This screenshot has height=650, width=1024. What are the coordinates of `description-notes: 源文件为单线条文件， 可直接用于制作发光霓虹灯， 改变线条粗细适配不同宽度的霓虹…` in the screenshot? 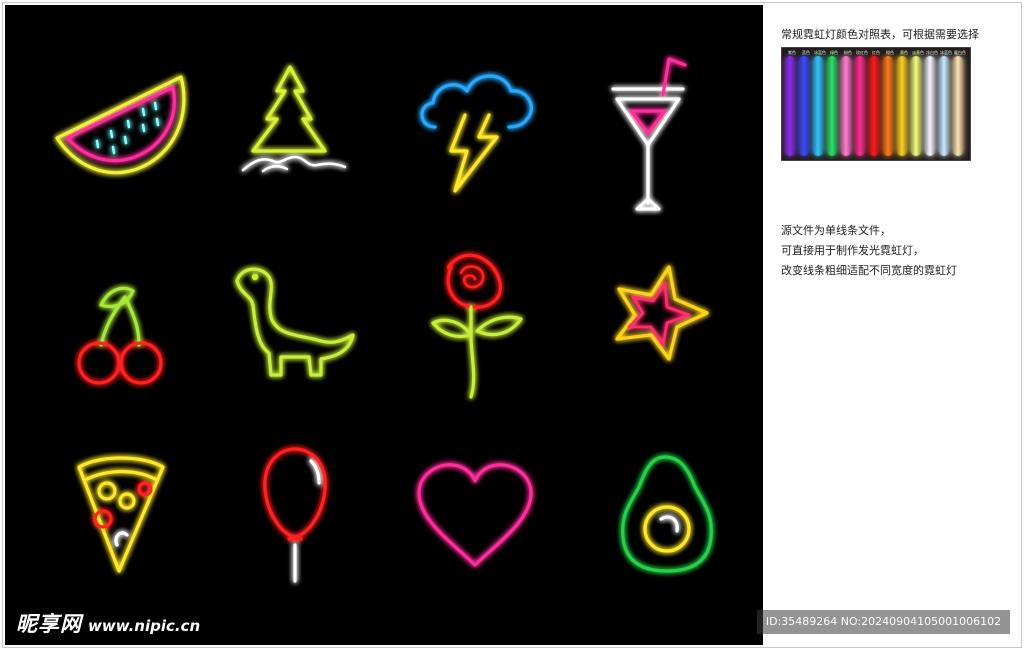 It's located at (869, 251).